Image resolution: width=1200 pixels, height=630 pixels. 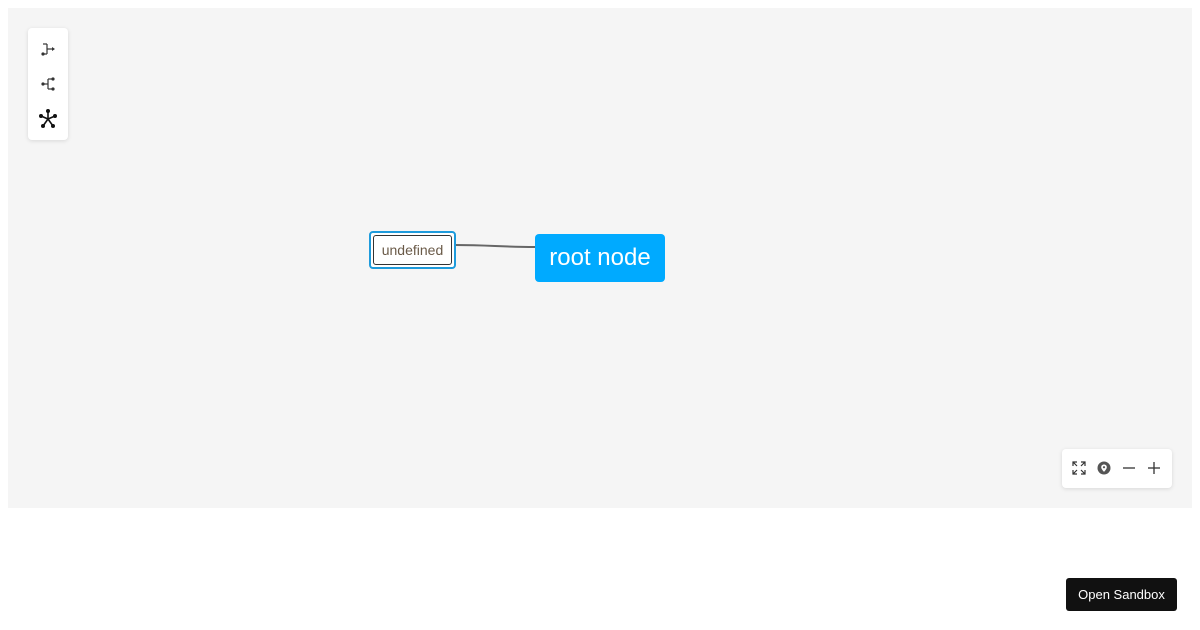 I want to click on open-sandbox-button: Open Sandbox, so click(x=1121, y=594).